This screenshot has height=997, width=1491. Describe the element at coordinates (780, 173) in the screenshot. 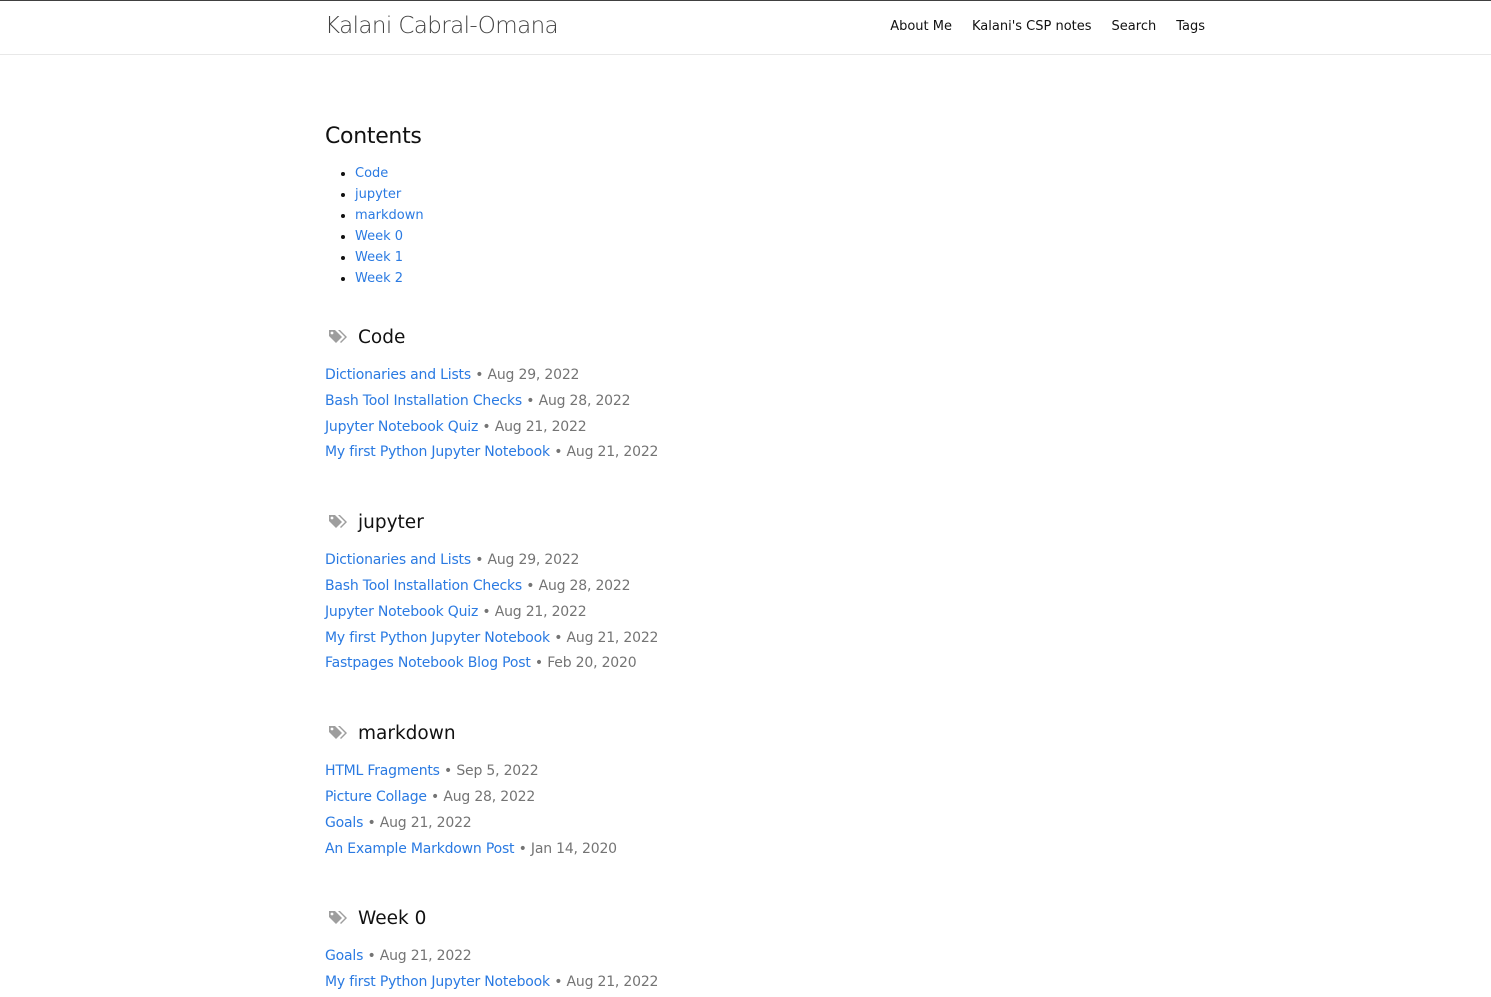

I see `contents-item: Code` at that location.